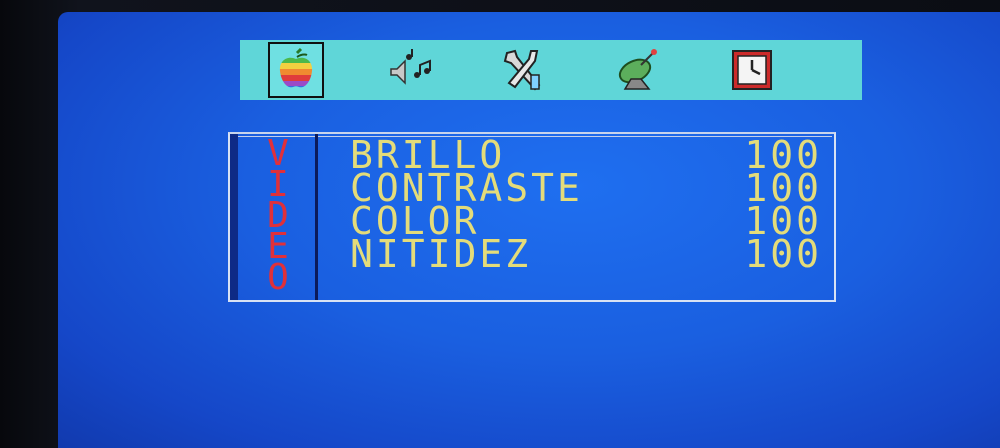 Image resolution: width=1000 pixels, height=448 pixels. What do you see at coordinates (590, 187) in the screenshot?
I see `setting-contrast: CONTRASTE 100` at bounding box center [590, 187].